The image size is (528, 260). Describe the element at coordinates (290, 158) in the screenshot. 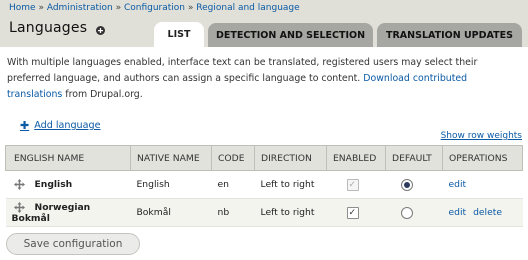

I see `column-direction: DIRECTION` at that location.